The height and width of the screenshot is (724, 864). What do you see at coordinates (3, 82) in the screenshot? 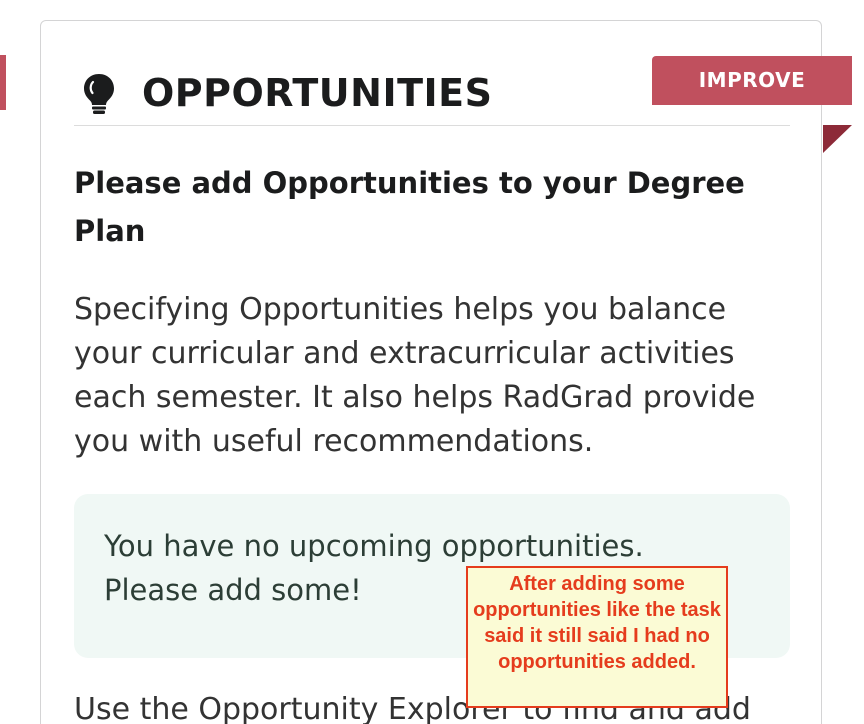
I see `adjacent-card-ribbon` at bounding box center [3, 82].